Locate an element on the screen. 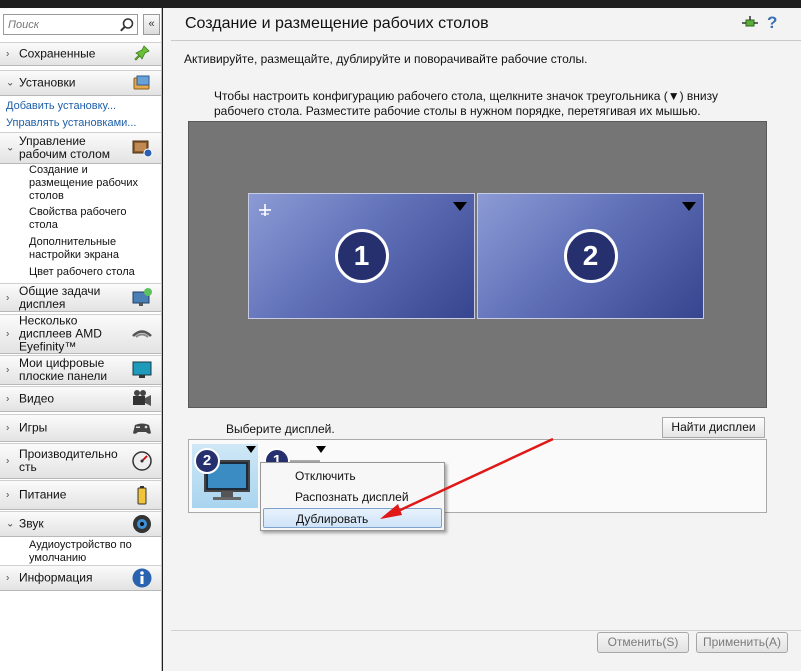 The height and width of the screenshot is (671, 801). sidebar-item-presets: ⌄ Установки is located at coordinates (80, 83).